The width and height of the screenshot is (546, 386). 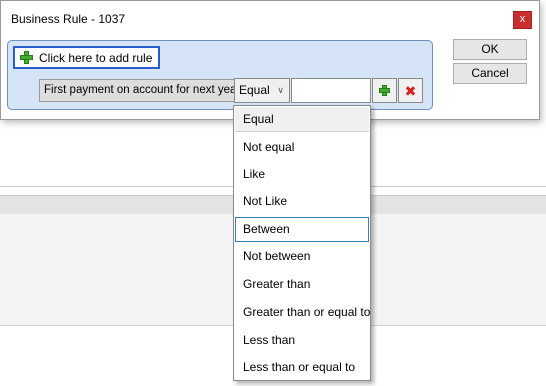 I want to click on dropdown-option-greater-than-or-equal: Greater than or equal to, so click(x=302, y=312).